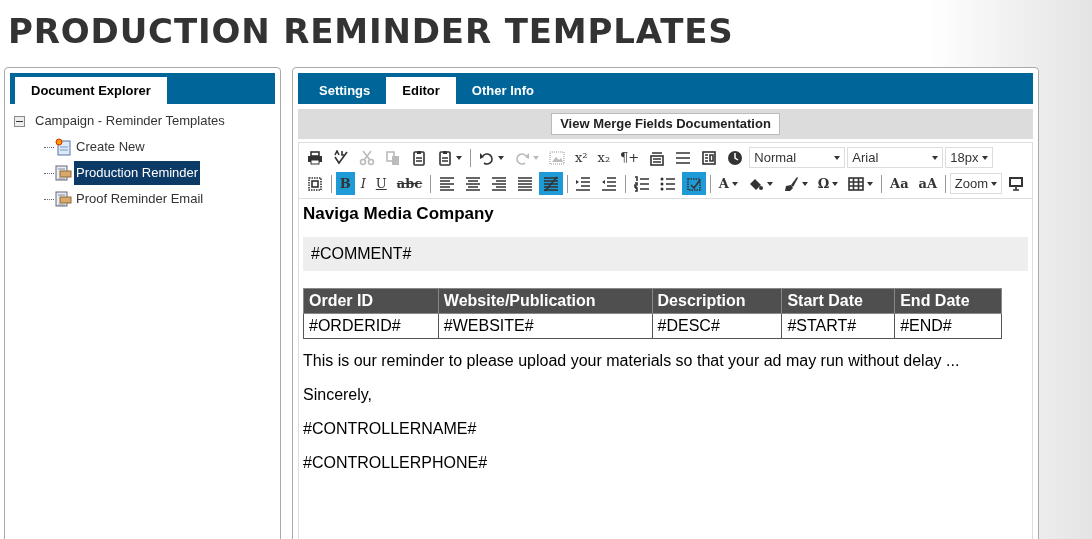 This screenshot has width=1092, height=539. Describe the element at coordinates (717, 301) in the screenshot. I see `column-header: Description` at that location.